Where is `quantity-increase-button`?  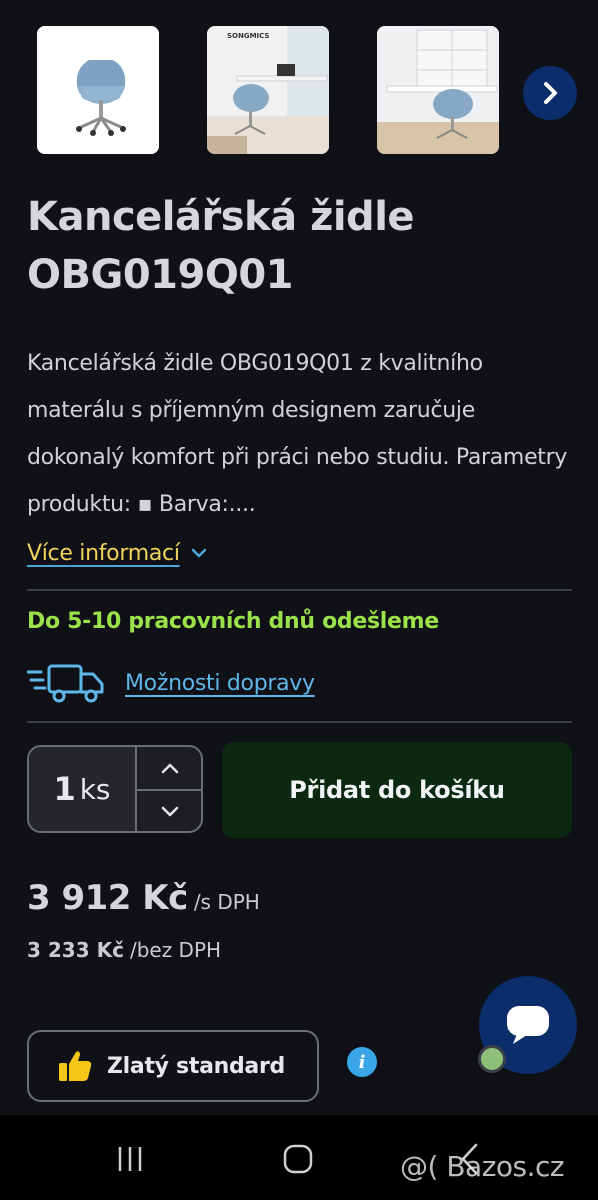
quantity-increase-button is located at coordinates (169, 768).